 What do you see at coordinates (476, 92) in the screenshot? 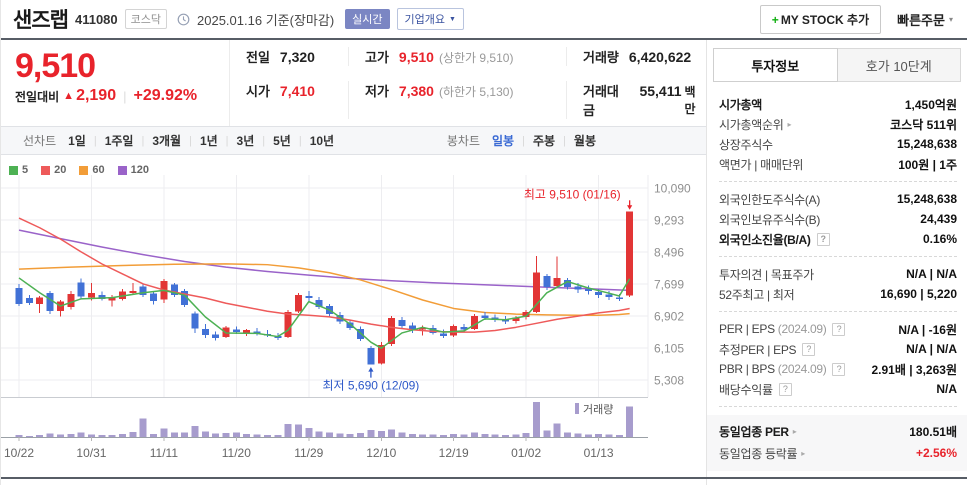
I see `summary-extra: (하한가 5,130)` at bounding box center [476, 92].